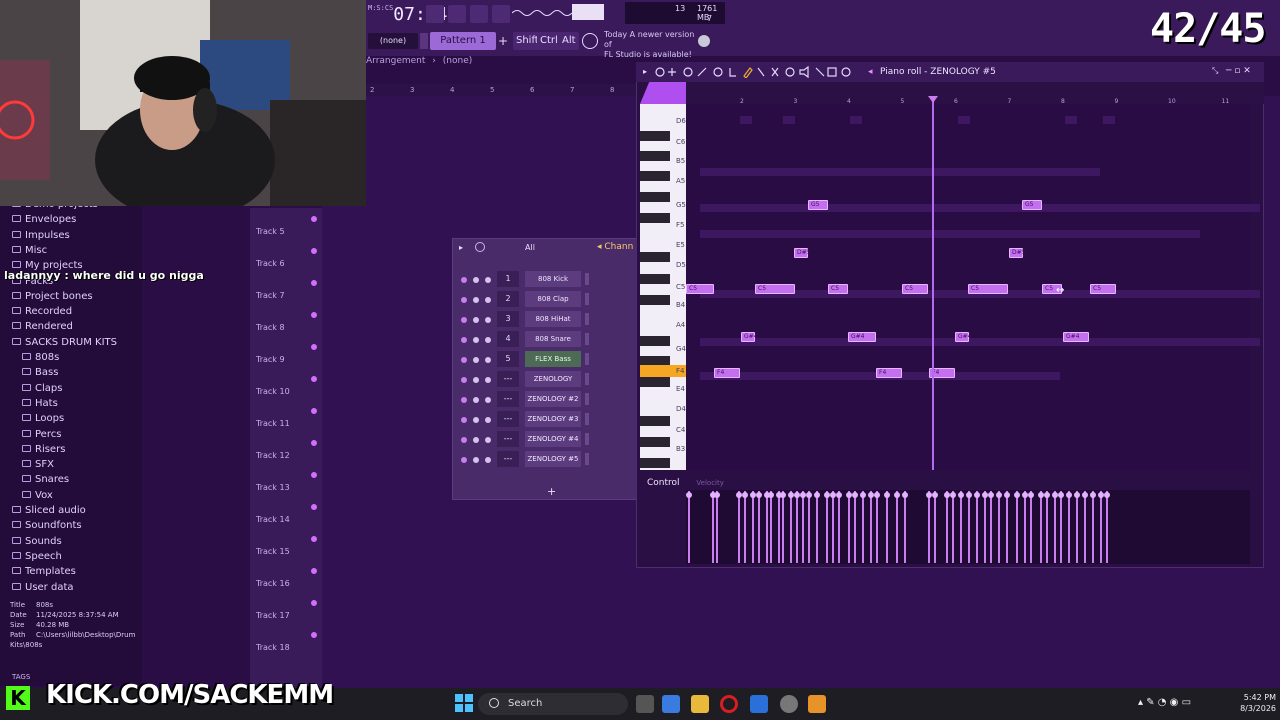 The image size is (1280, 720). I want to click on track-label: Track 9, so click(270, 359).